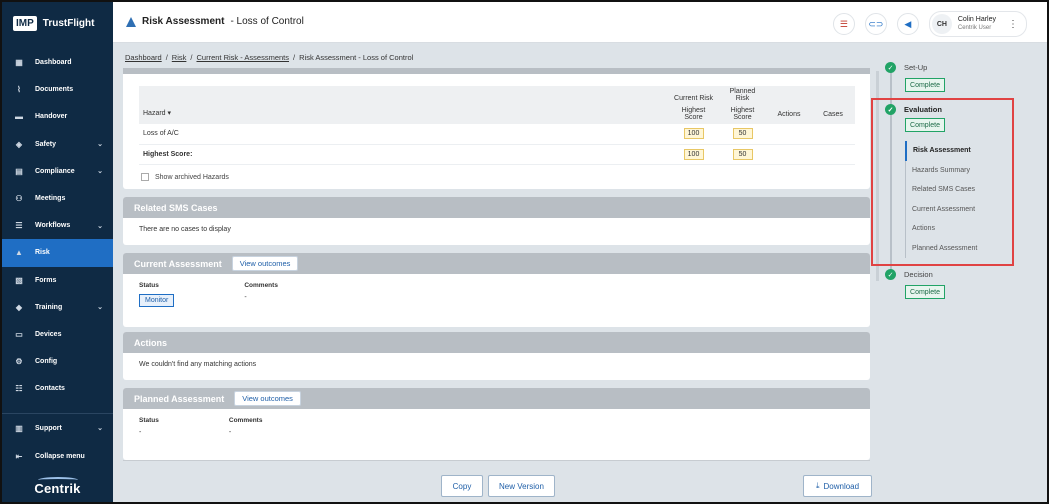  Describe the element at coordinates (19, 428) in the screenshot. I see `book-icon: ▥` at that location.